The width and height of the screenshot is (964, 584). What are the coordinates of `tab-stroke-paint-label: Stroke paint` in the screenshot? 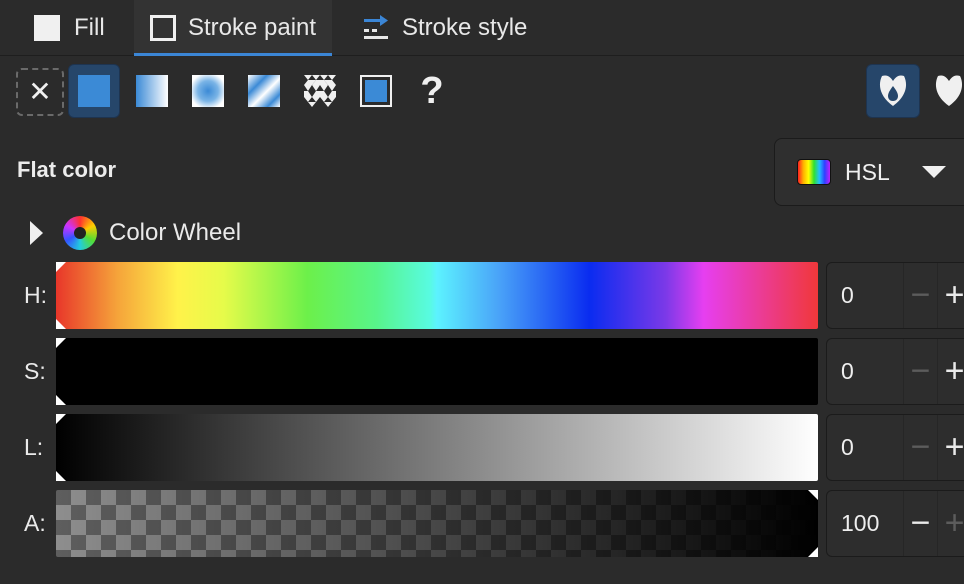 It's located at (252, 27).